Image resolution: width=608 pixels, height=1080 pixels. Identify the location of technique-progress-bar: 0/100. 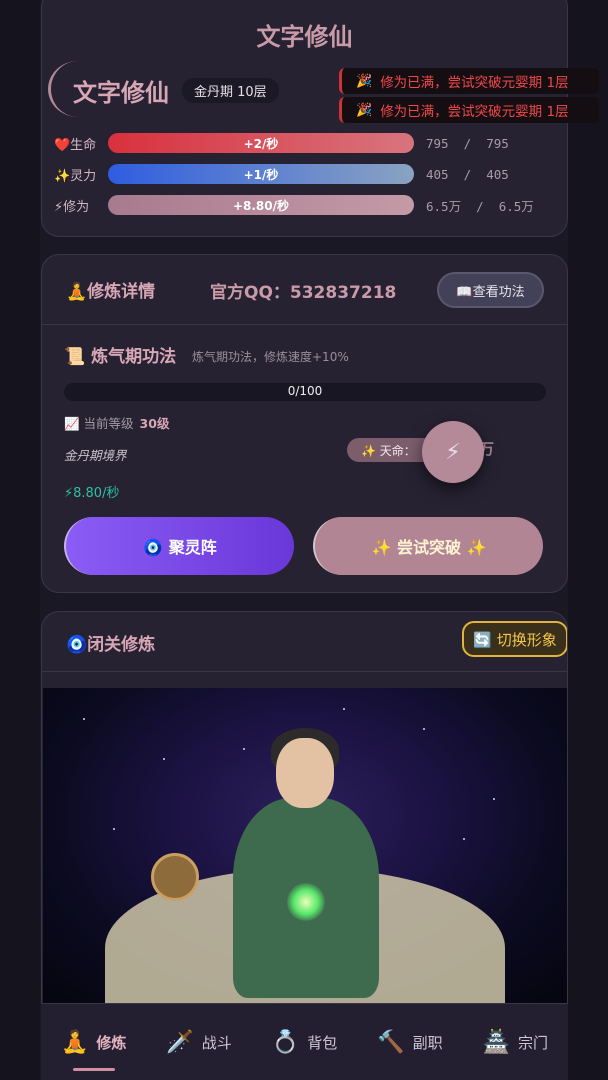
(305, 392).